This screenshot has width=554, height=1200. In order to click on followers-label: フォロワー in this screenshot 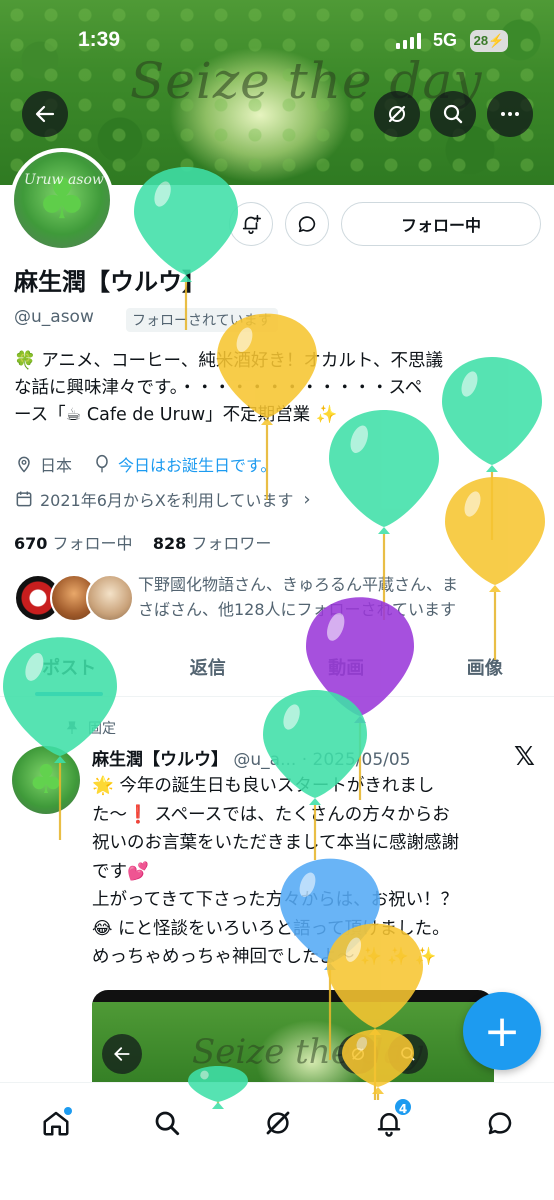, I will do `click(231, 543)`.